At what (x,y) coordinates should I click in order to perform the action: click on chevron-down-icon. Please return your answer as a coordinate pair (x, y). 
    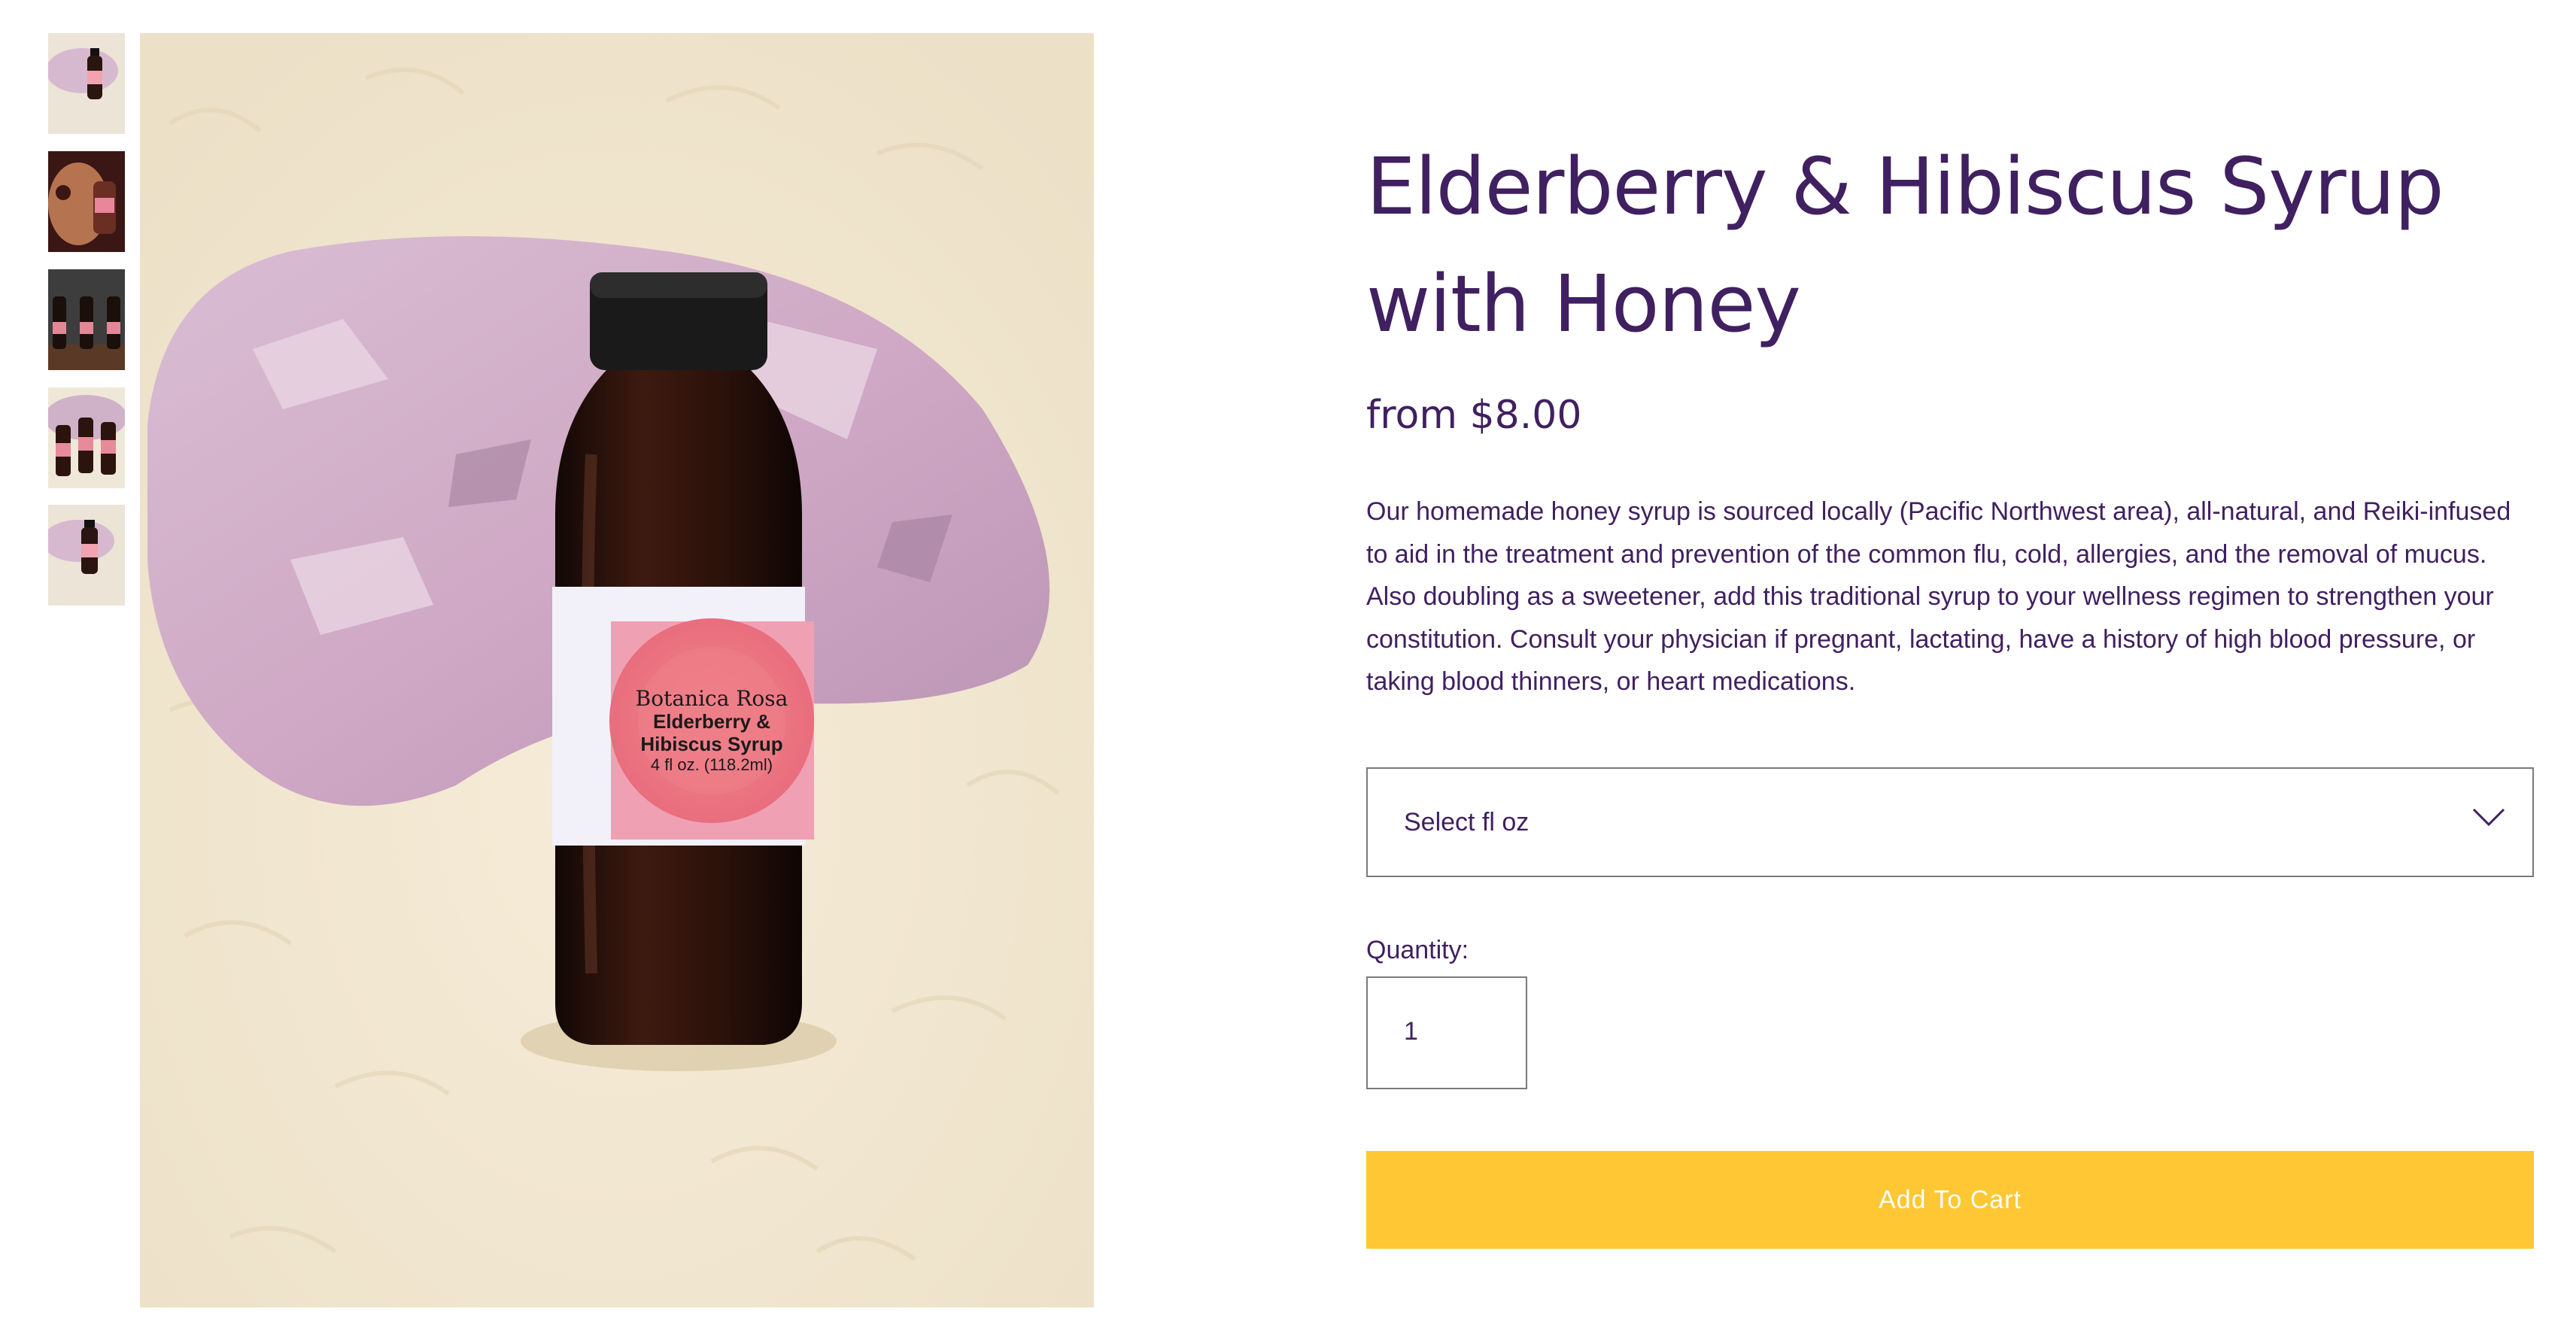
    Looking at the image, I should click on (2488, 818).